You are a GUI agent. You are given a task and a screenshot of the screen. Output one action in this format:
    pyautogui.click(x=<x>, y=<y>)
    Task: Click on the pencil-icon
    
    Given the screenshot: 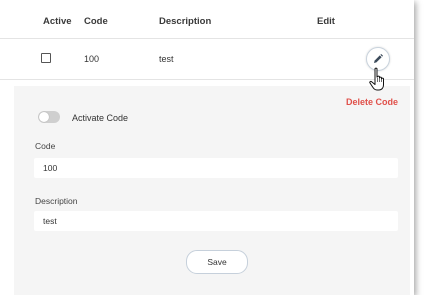 What is the action you would take?
    pyautogui.click(x=378, y=58)
    